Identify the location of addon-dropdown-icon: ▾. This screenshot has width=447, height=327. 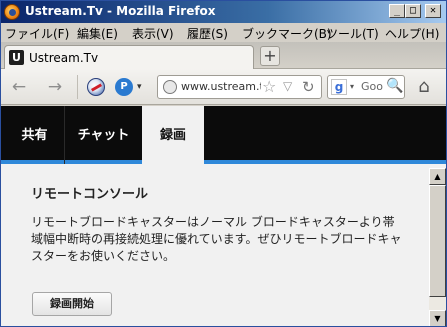
(139, 87).